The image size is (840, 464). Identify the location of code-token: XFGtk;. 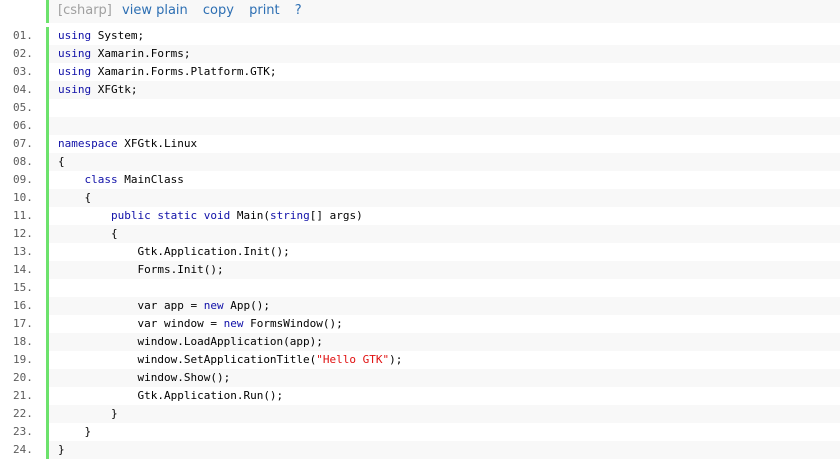
(114, 89).